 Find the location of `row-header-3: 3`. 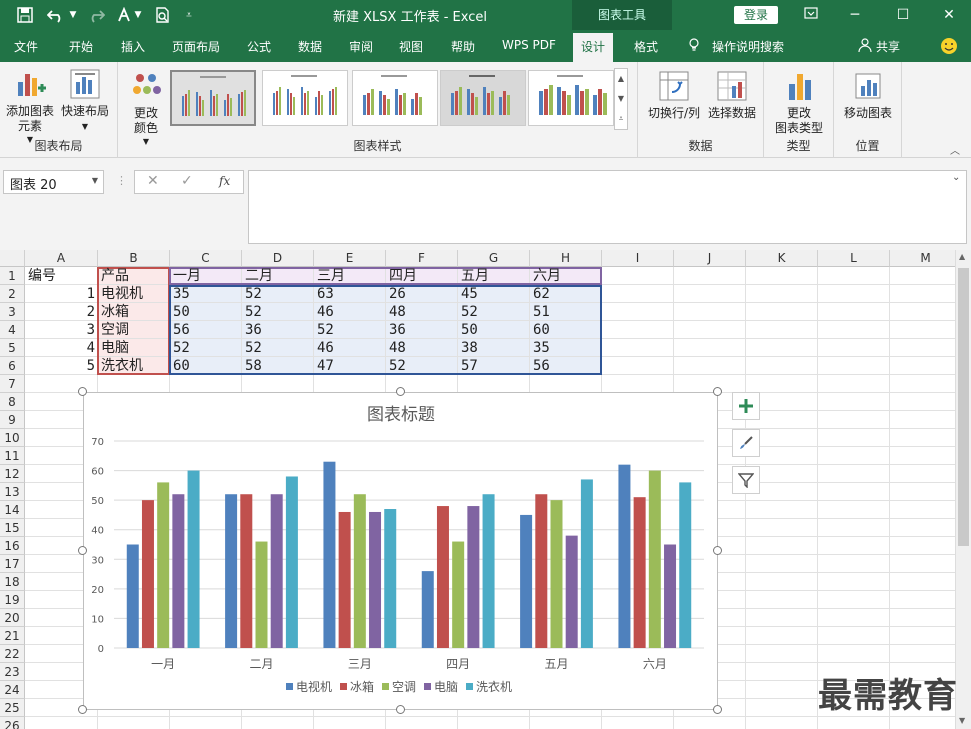

row-header-3: 3 is located at coordinates (12, 312).